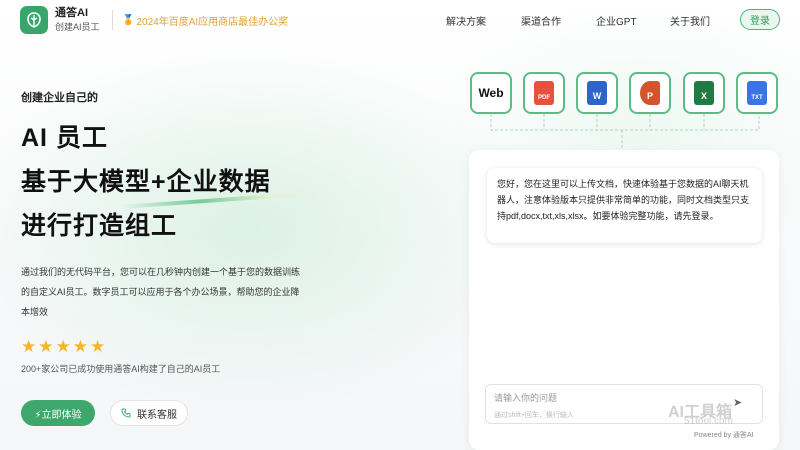  I want to click on rating-stars: ★ ★ ★ ★ ★, so click(63, 346).